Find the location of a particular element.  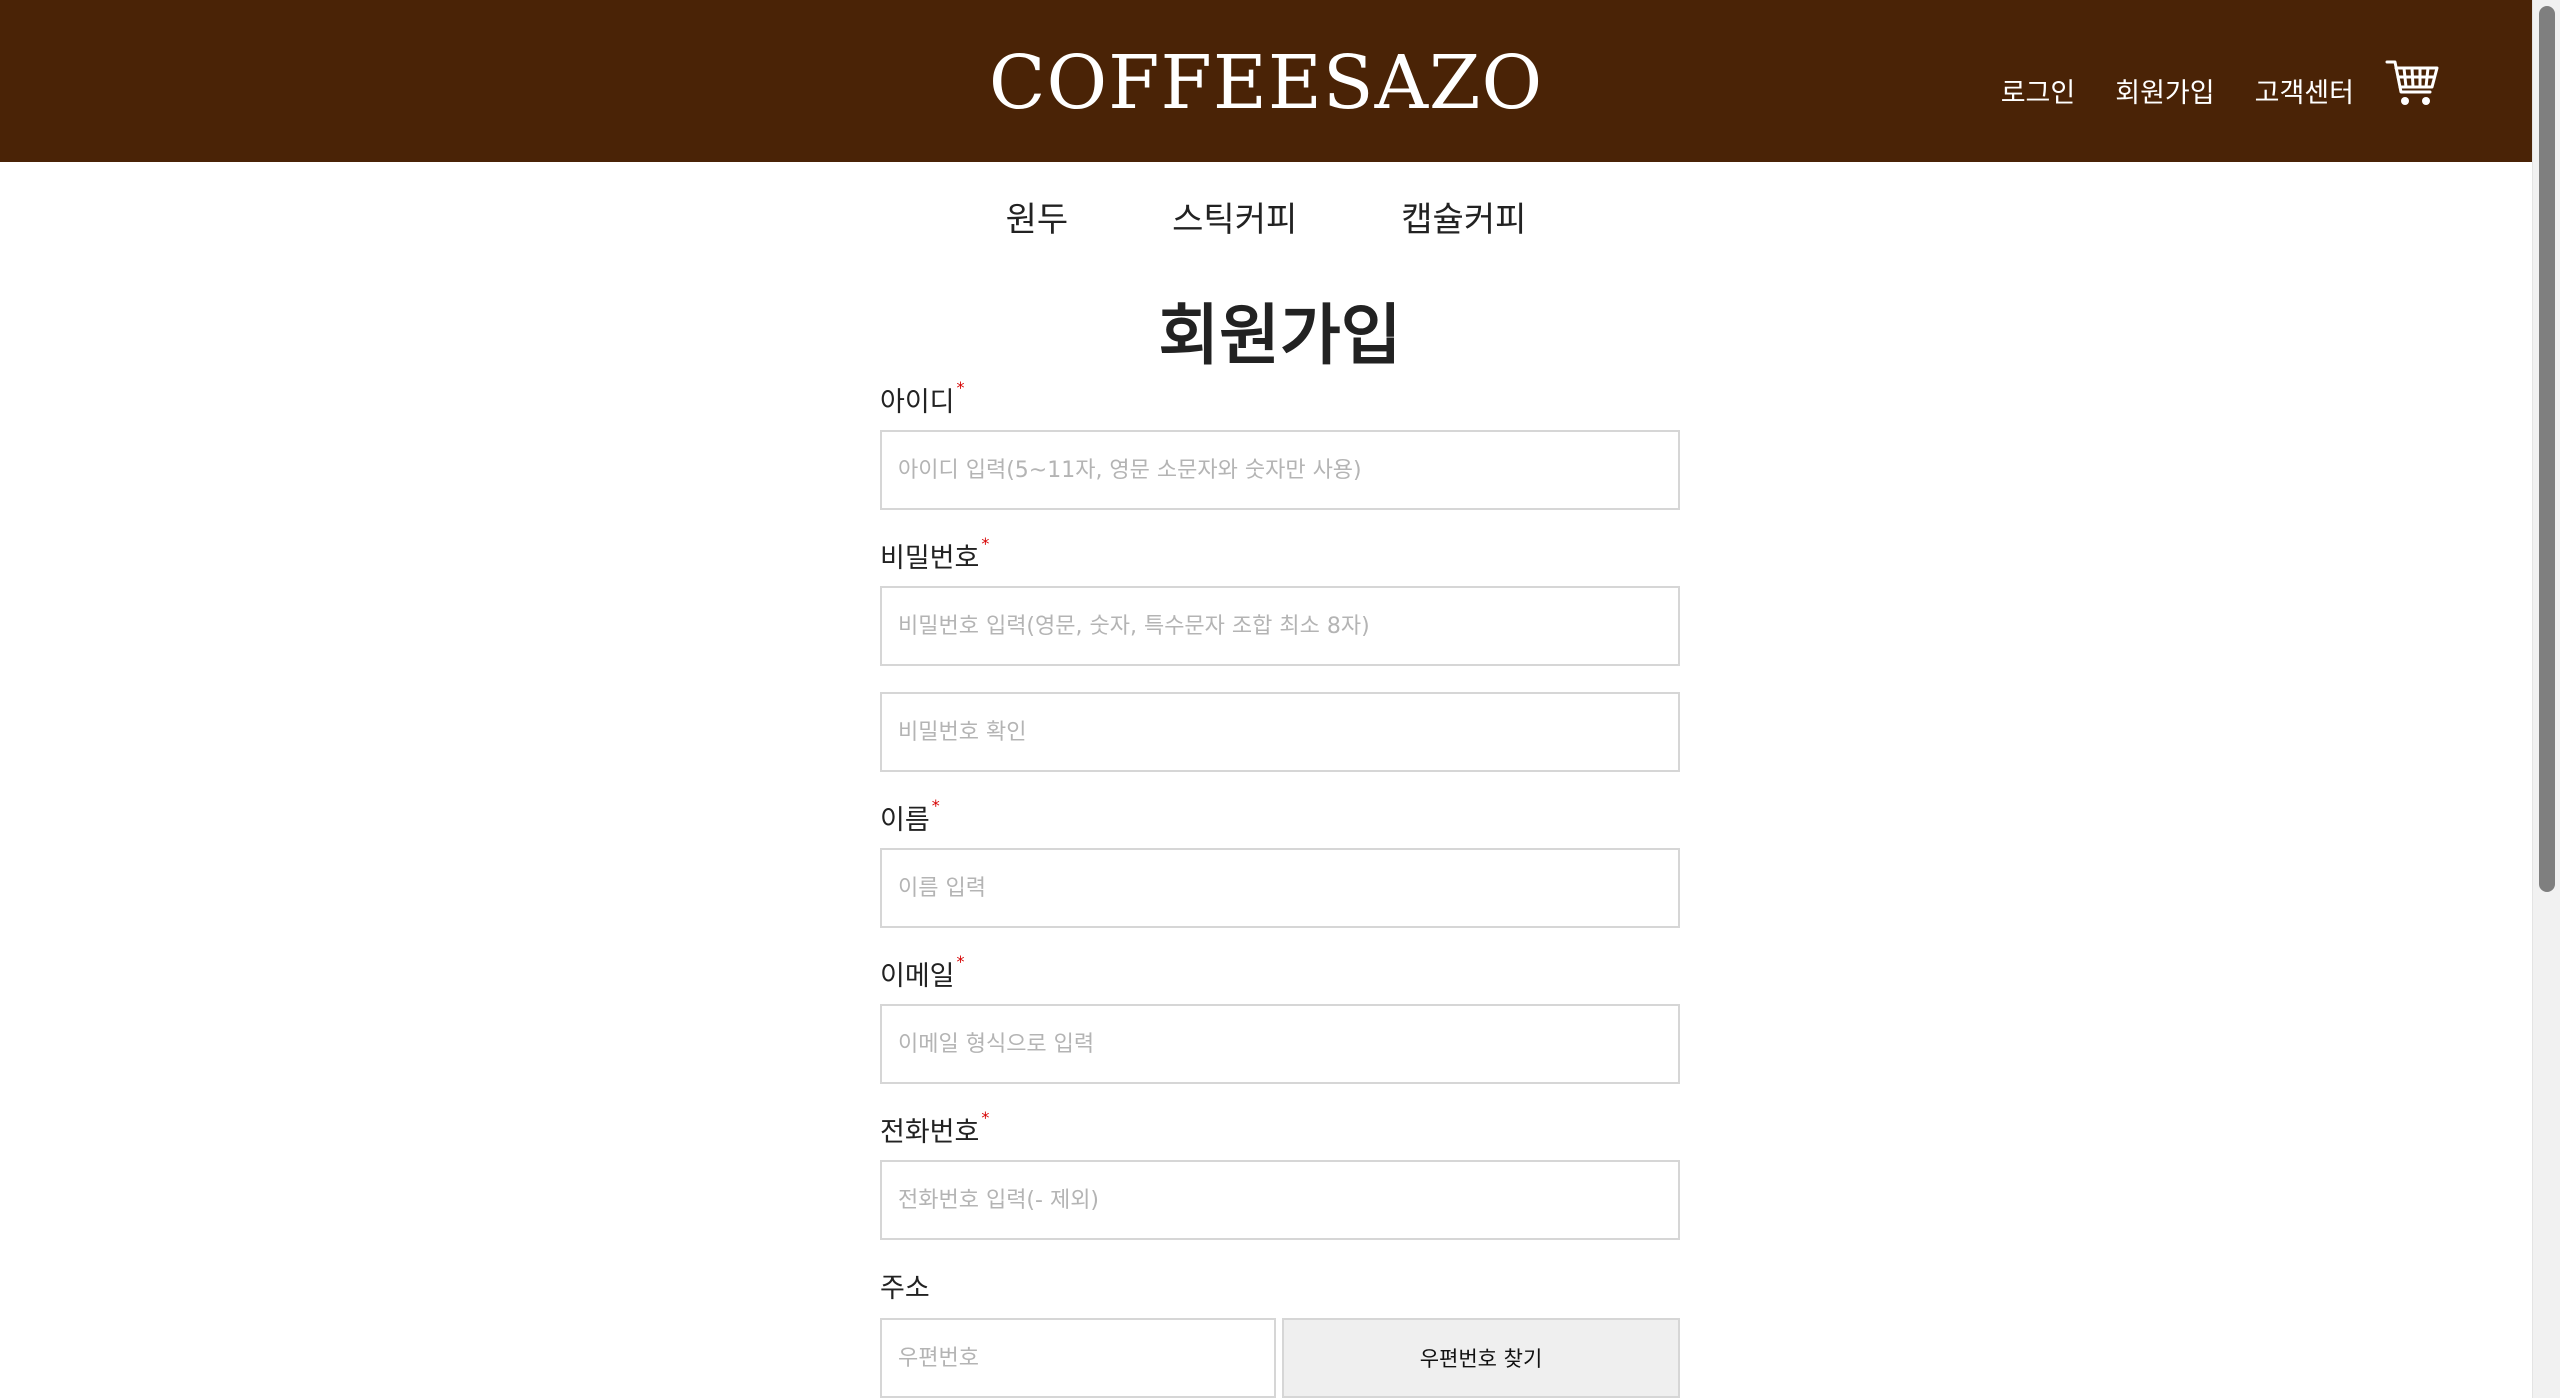

name-label: 이름 * is located at coordinates (910, 816).